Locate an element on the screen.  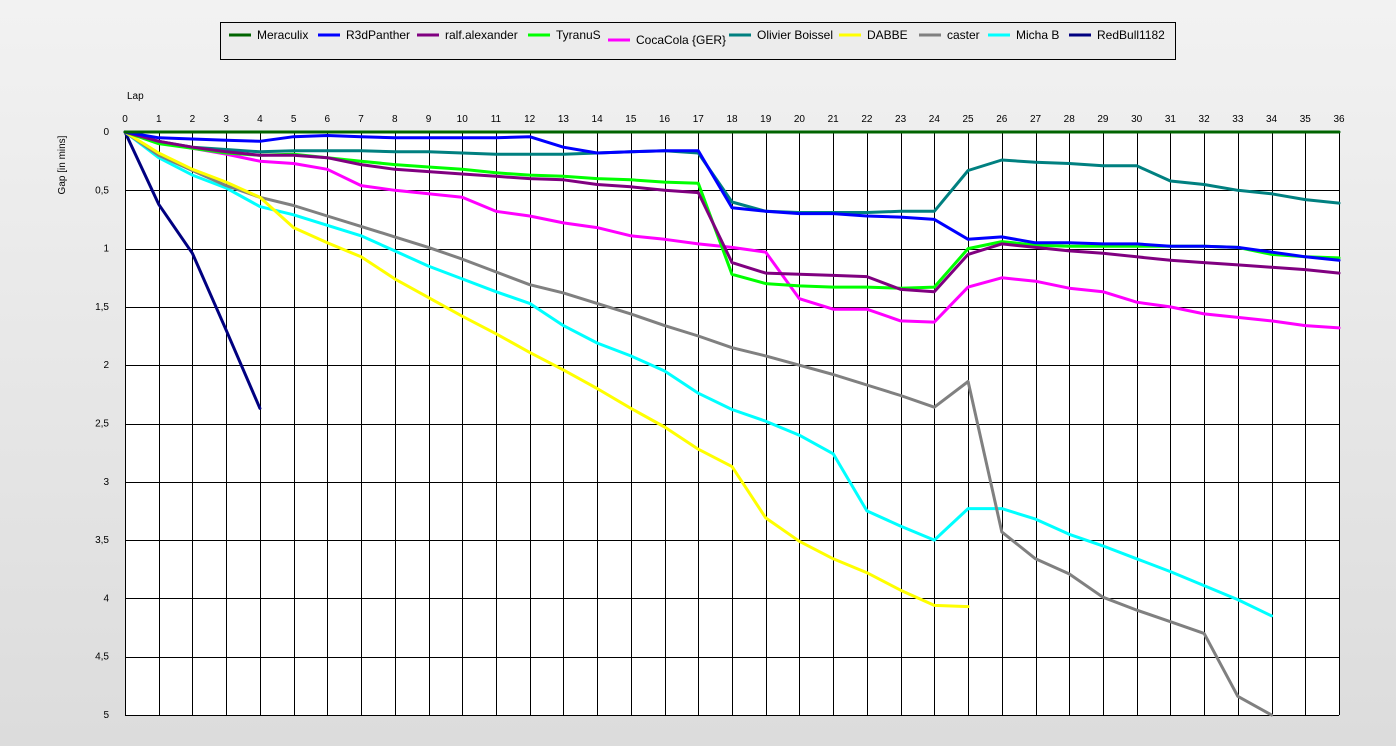
y-tick-label: 5 is located at coordinates (106, 715).